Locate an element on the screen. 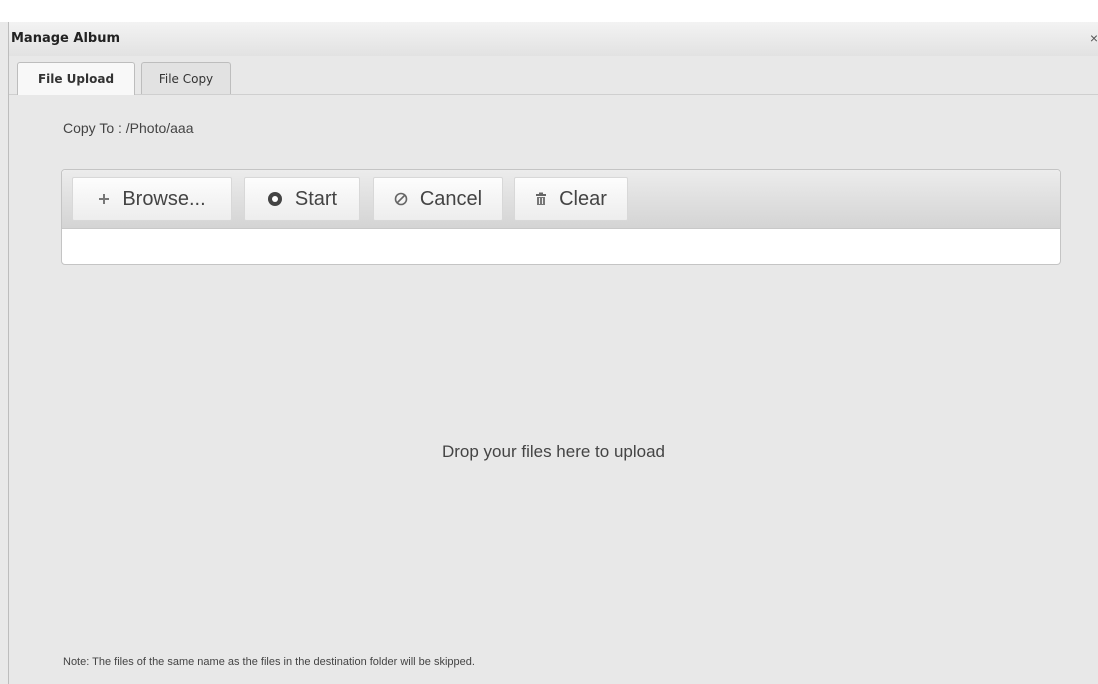 The image size is (1098, 684). tab-bar: File Upload File Copy is located at coordinates (553, 75).